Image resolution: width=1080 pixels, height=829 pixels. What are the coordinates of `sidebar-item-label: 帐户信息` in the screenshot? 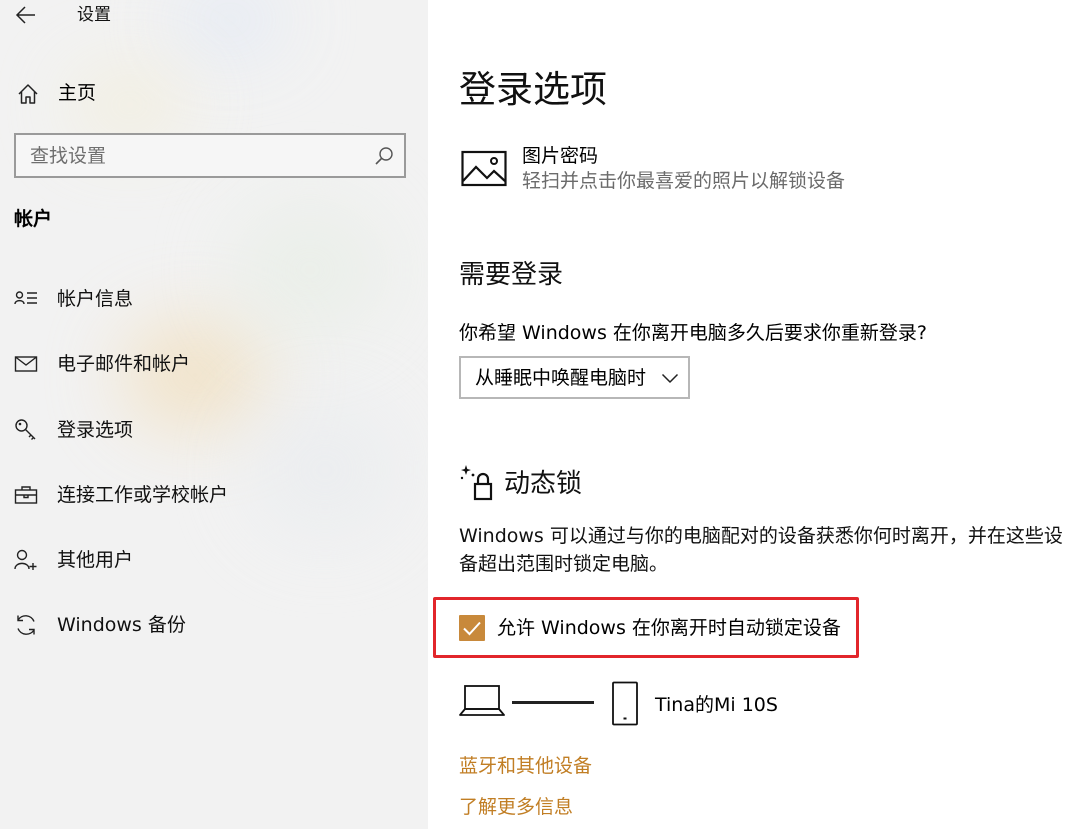 It's located at (95, 299).